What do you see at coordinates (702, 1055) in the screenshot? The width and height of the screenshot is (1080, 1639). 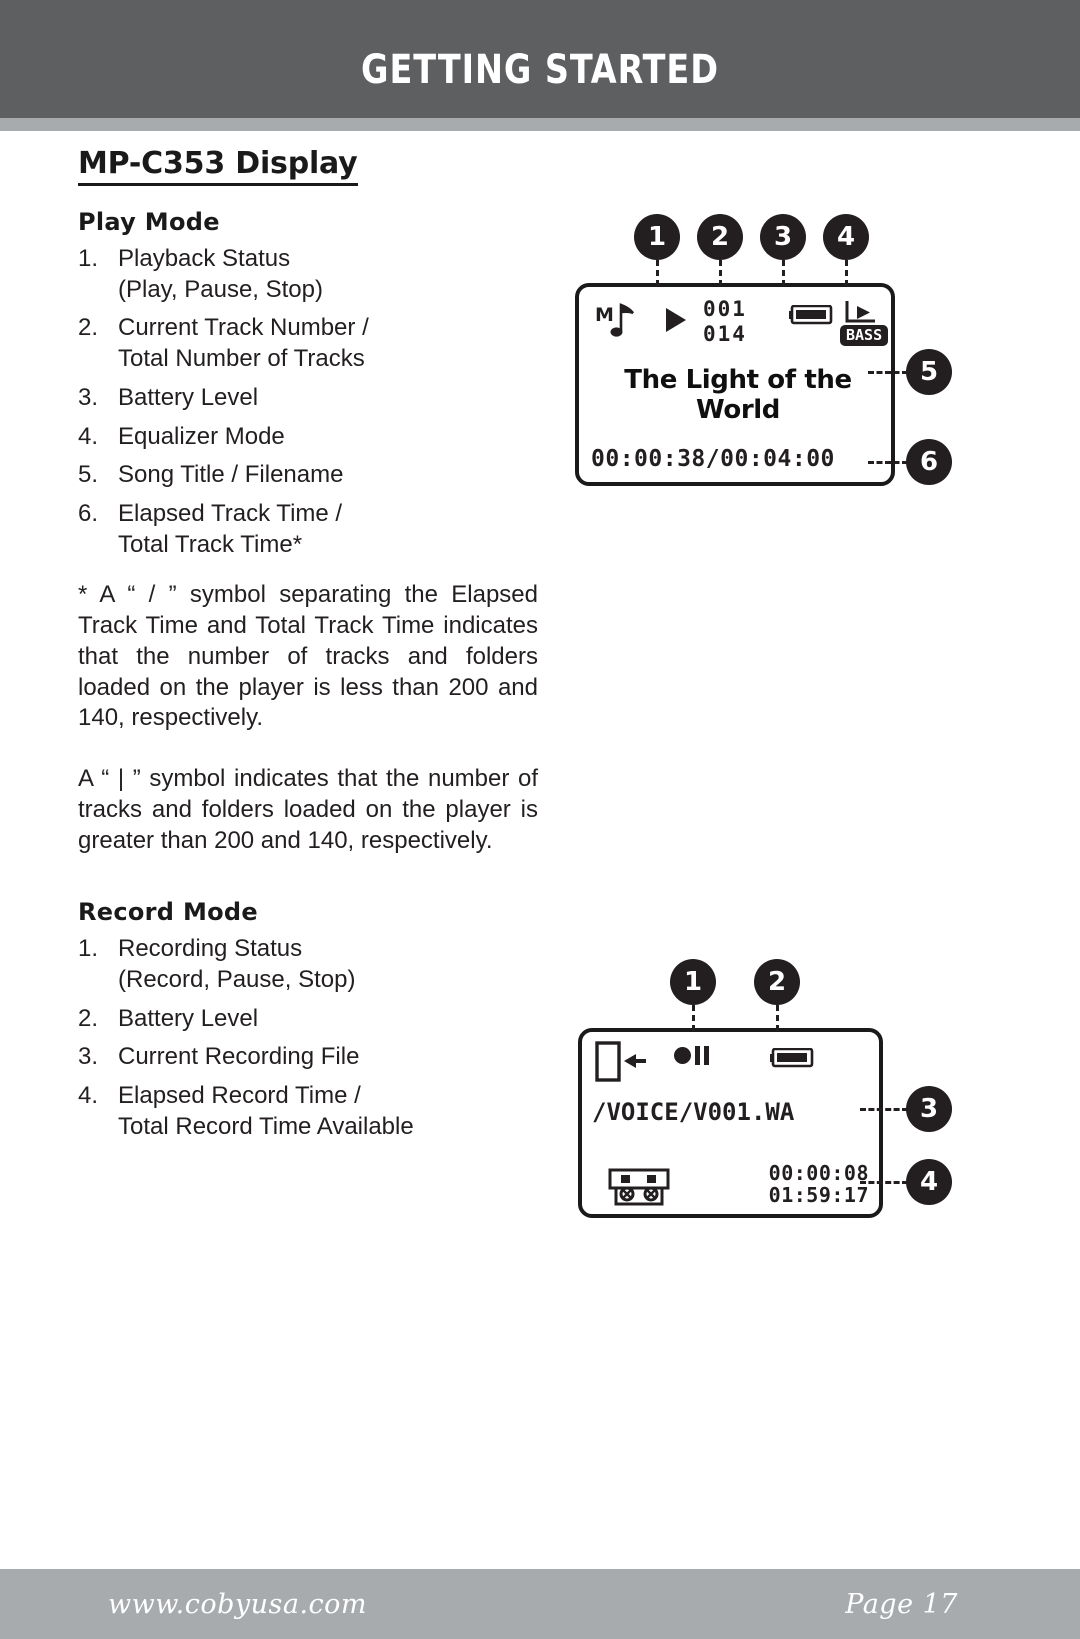 I see `pause-bars-icon` at bounding box center [702, 1055].